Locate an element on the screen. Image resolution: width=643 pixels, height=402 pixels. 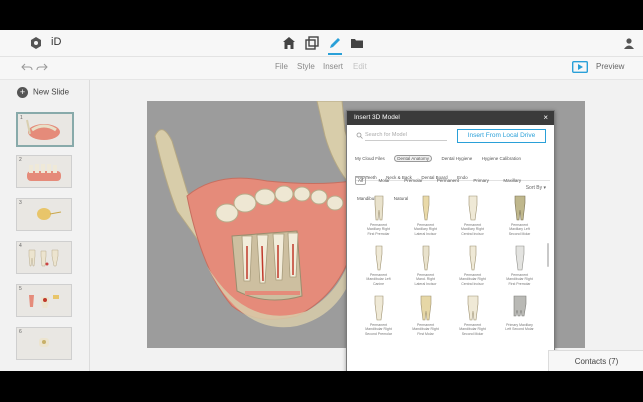
tooth-implant-icon is located at coordinates (44, 342).